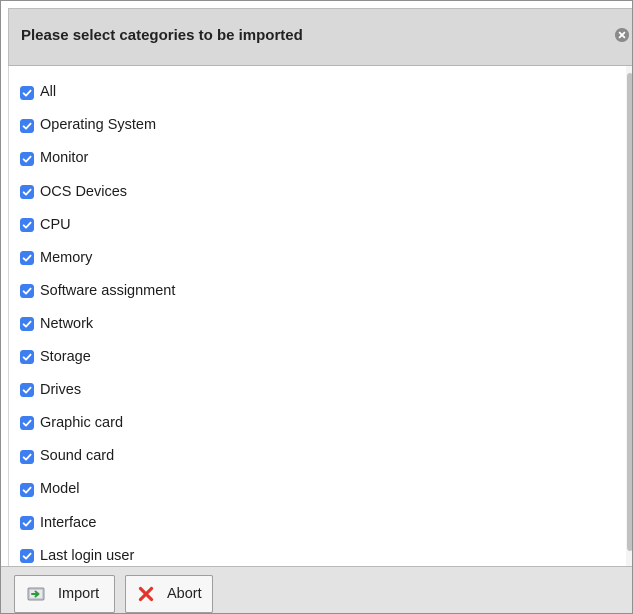 This screenshot has height=614, width=633. What do you see at coordinates (68, 522) in the screenshot?
I see `category-label: Interface` at bounding box center [68, 522].